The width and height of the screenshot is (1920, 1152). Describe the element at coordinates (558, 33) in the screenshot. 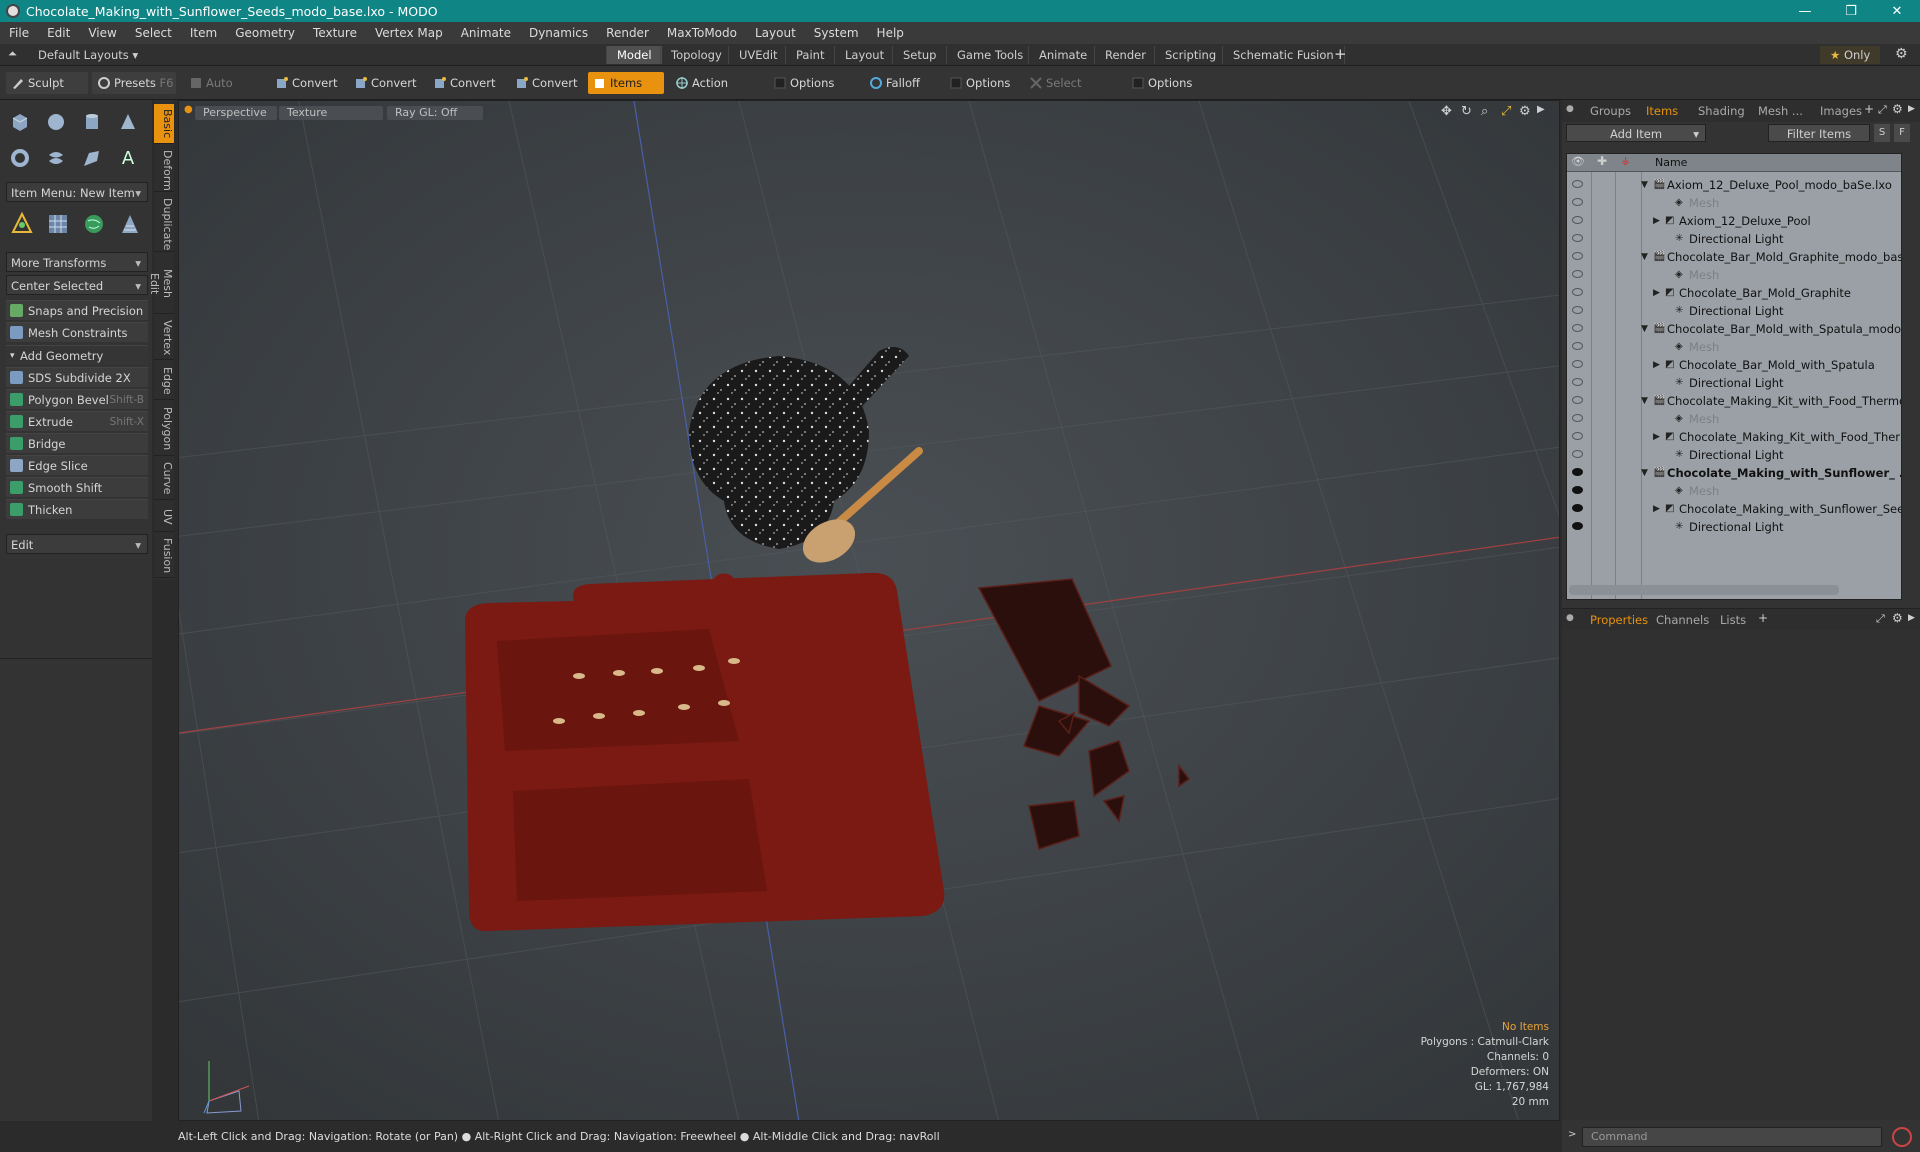

I see `menu-dynamics: Dynamics` at that location.